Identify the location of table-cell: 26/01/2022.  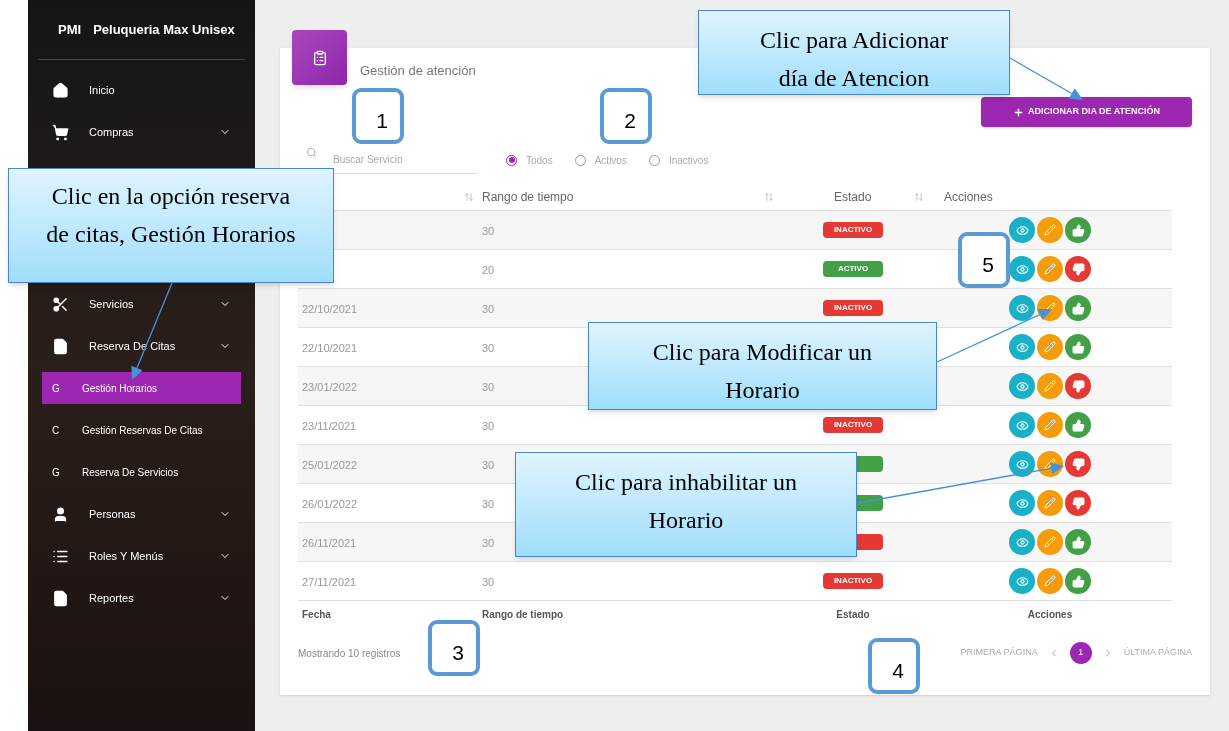
(330, 504).